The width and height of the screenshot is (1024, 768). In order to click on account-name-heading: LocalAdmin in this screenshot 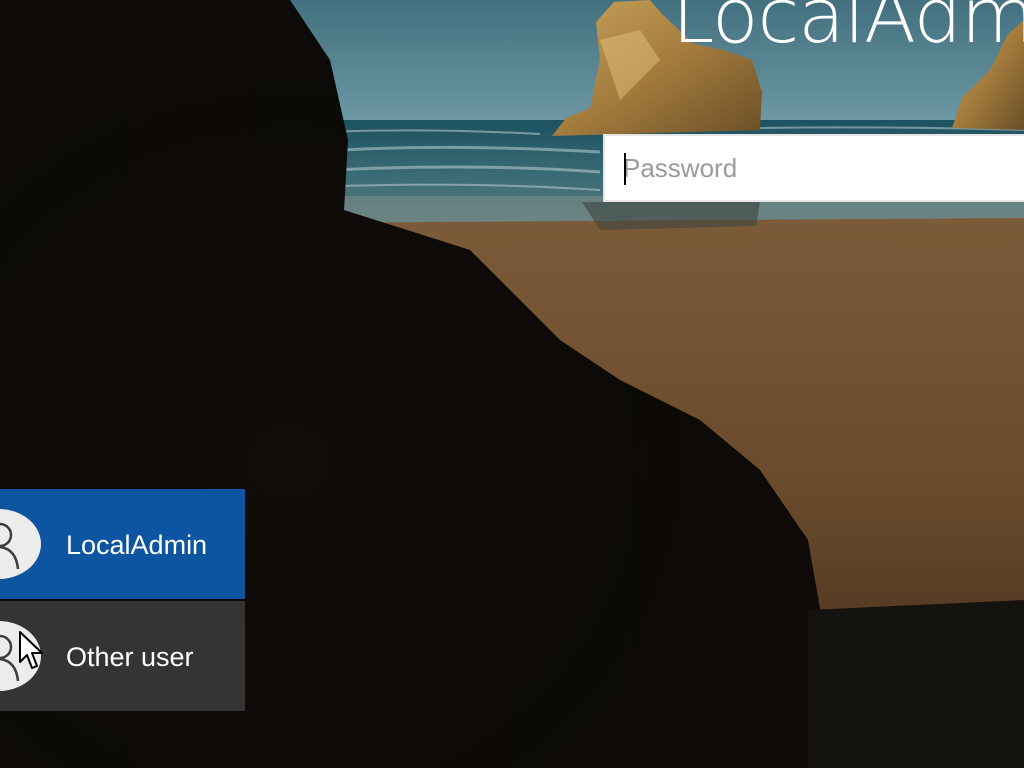, I will do `click(848, 27)`.